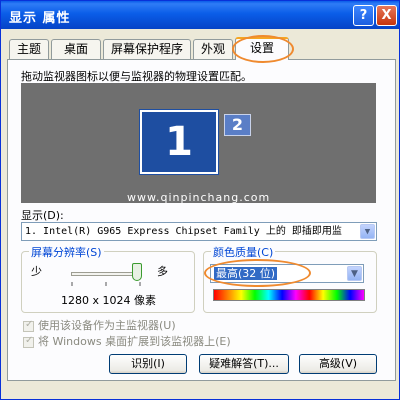 Image resolution: width=400 pixels, height=400 pixels. What do you see at coordinates (107, 325) in the screenshot?
I see `primary-monitor-checkbox-label: 使用该设备作为主监视器(U)` at bounding box center [107, 325].